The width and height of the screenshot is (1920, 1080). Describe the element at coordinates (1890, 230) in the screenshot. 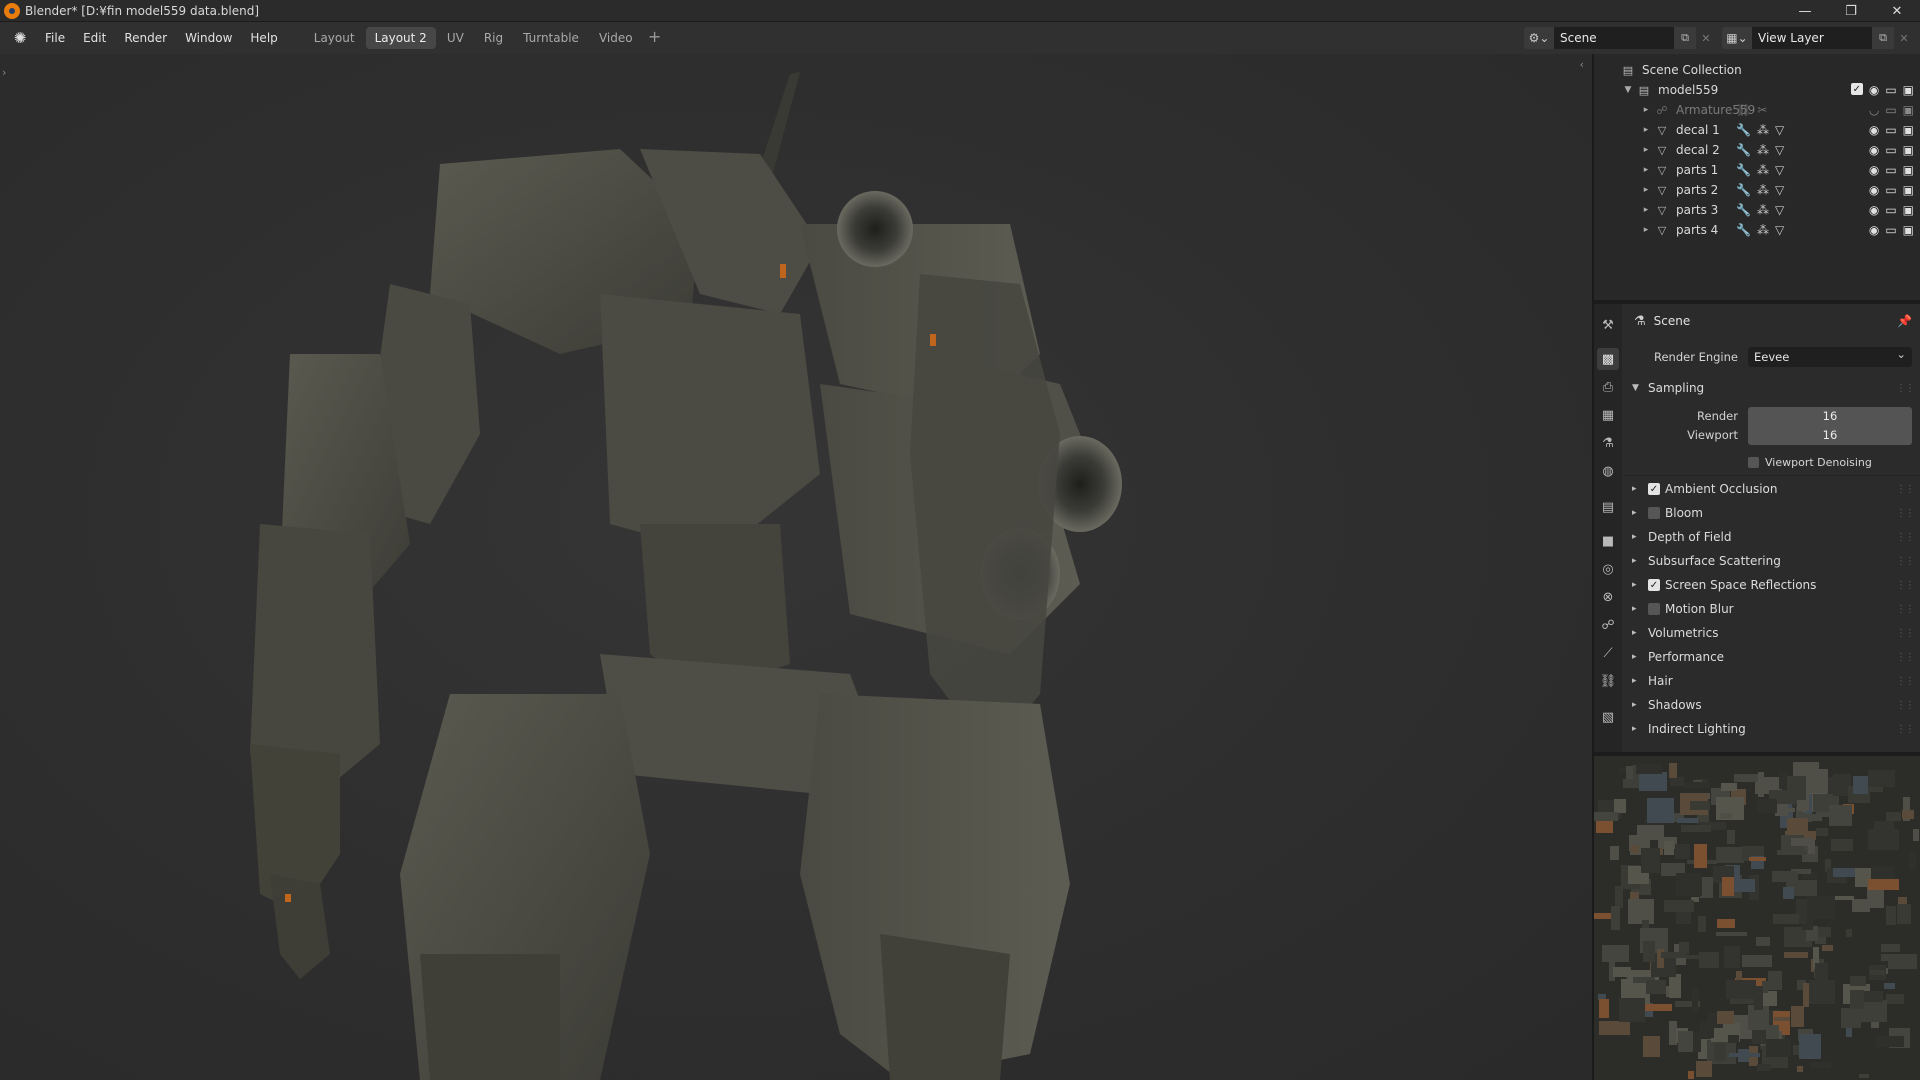

I see `monitor-icon: ▭` at that location.